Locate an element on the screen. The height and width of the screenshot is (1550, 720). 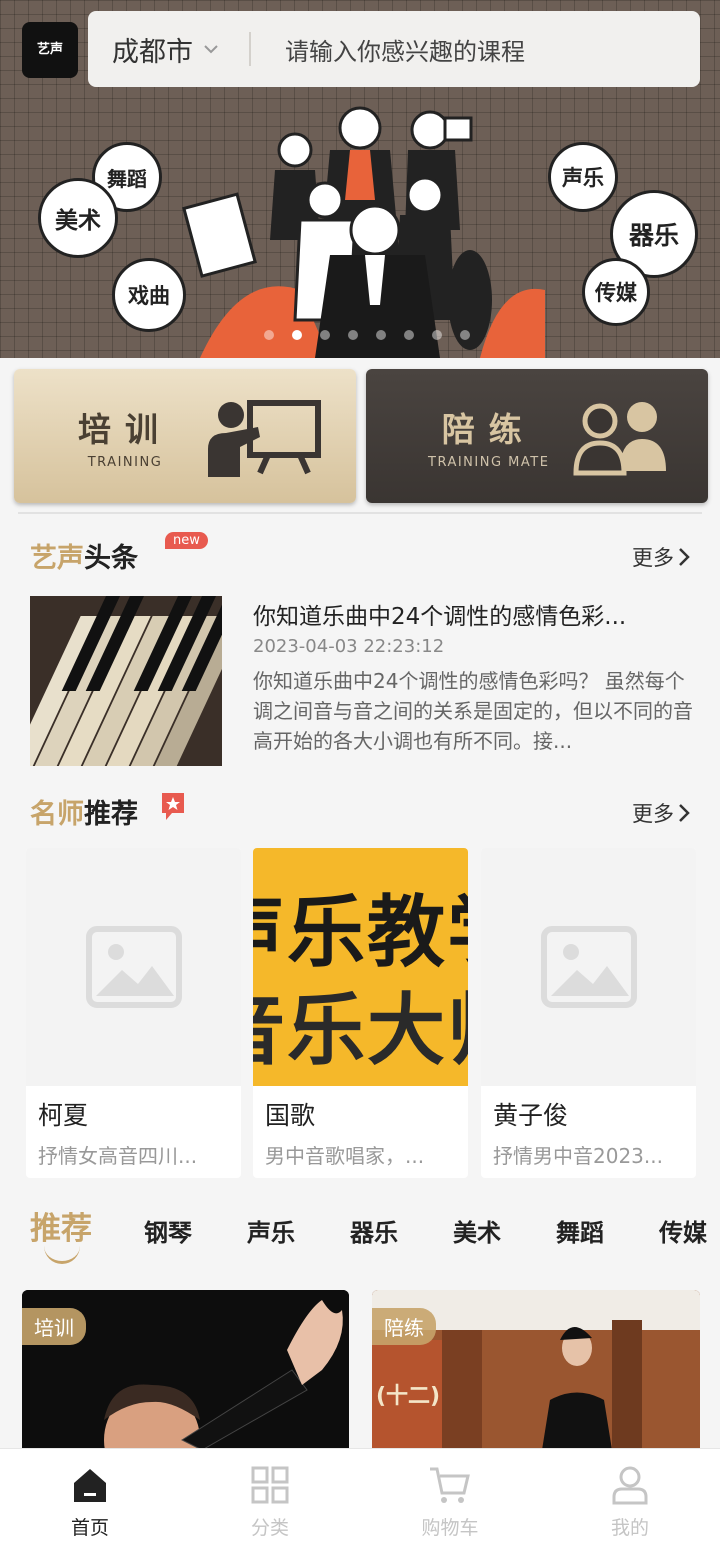
recommend-card: (十二) 陪练 is located at coordinates (536, 1370).